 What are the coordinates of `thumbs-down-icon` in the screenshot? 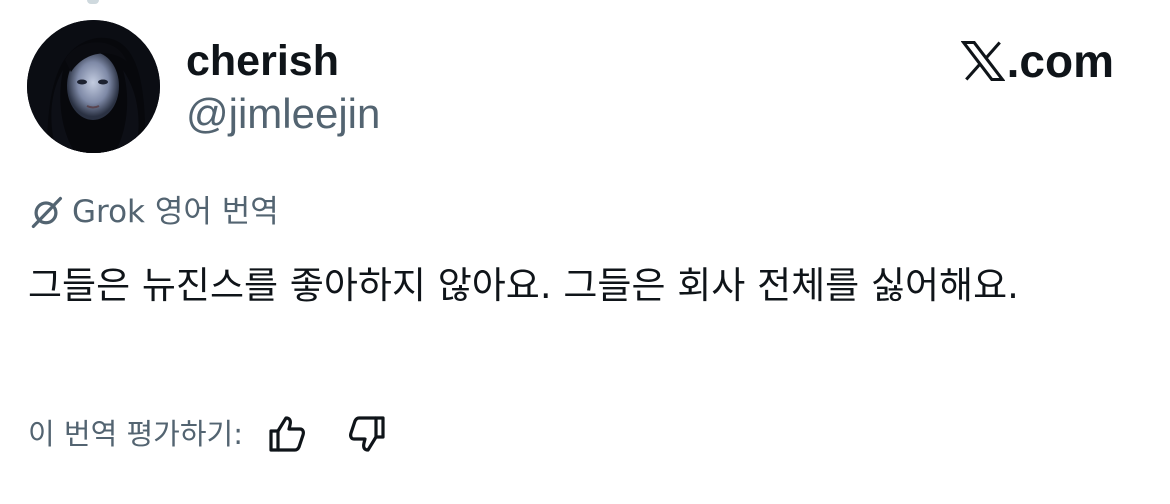 It's located at (366, 434).